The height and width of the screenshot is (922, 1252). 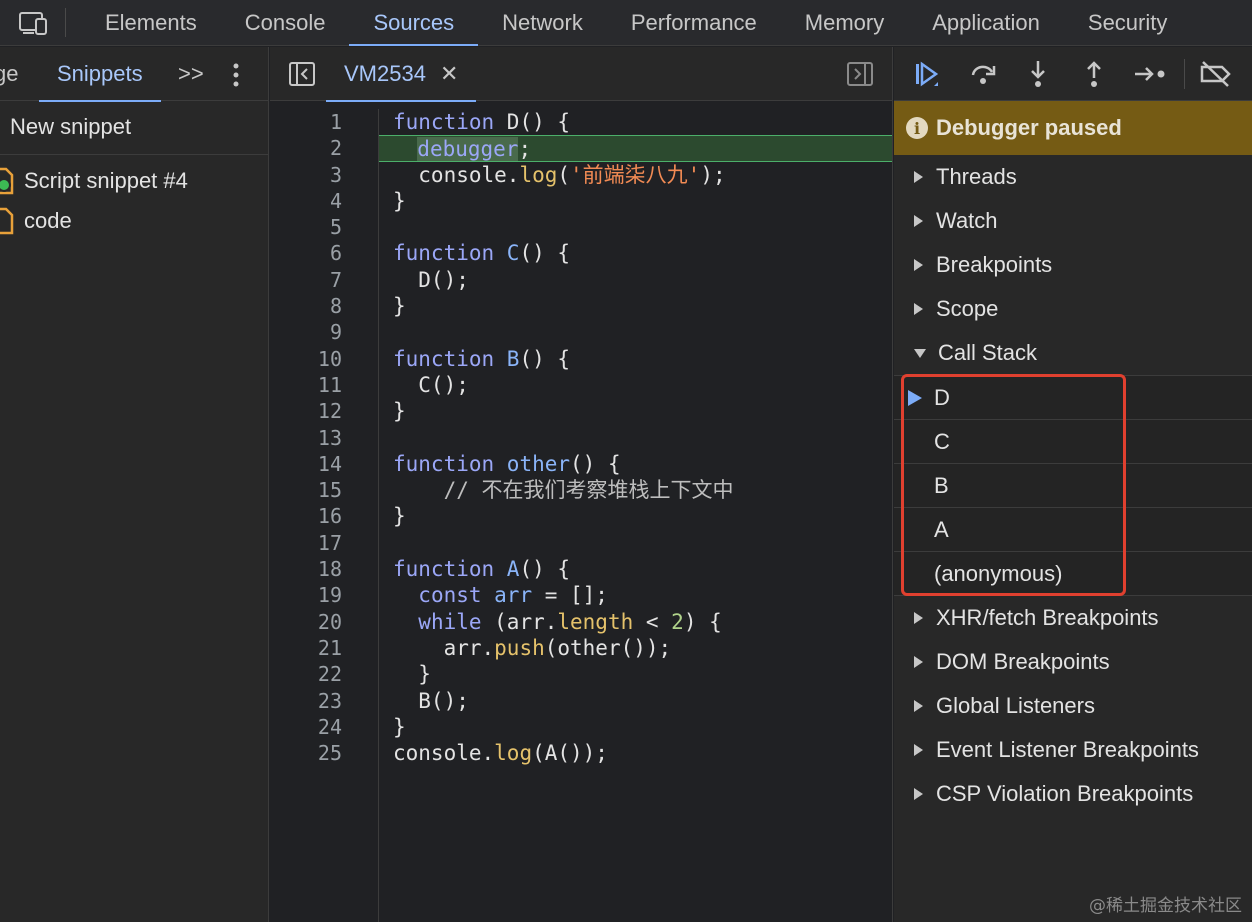 What do you see at coordinates (324, 701) in the screenshot?
I see `line-number: 23` at bounding box center [324, 701].